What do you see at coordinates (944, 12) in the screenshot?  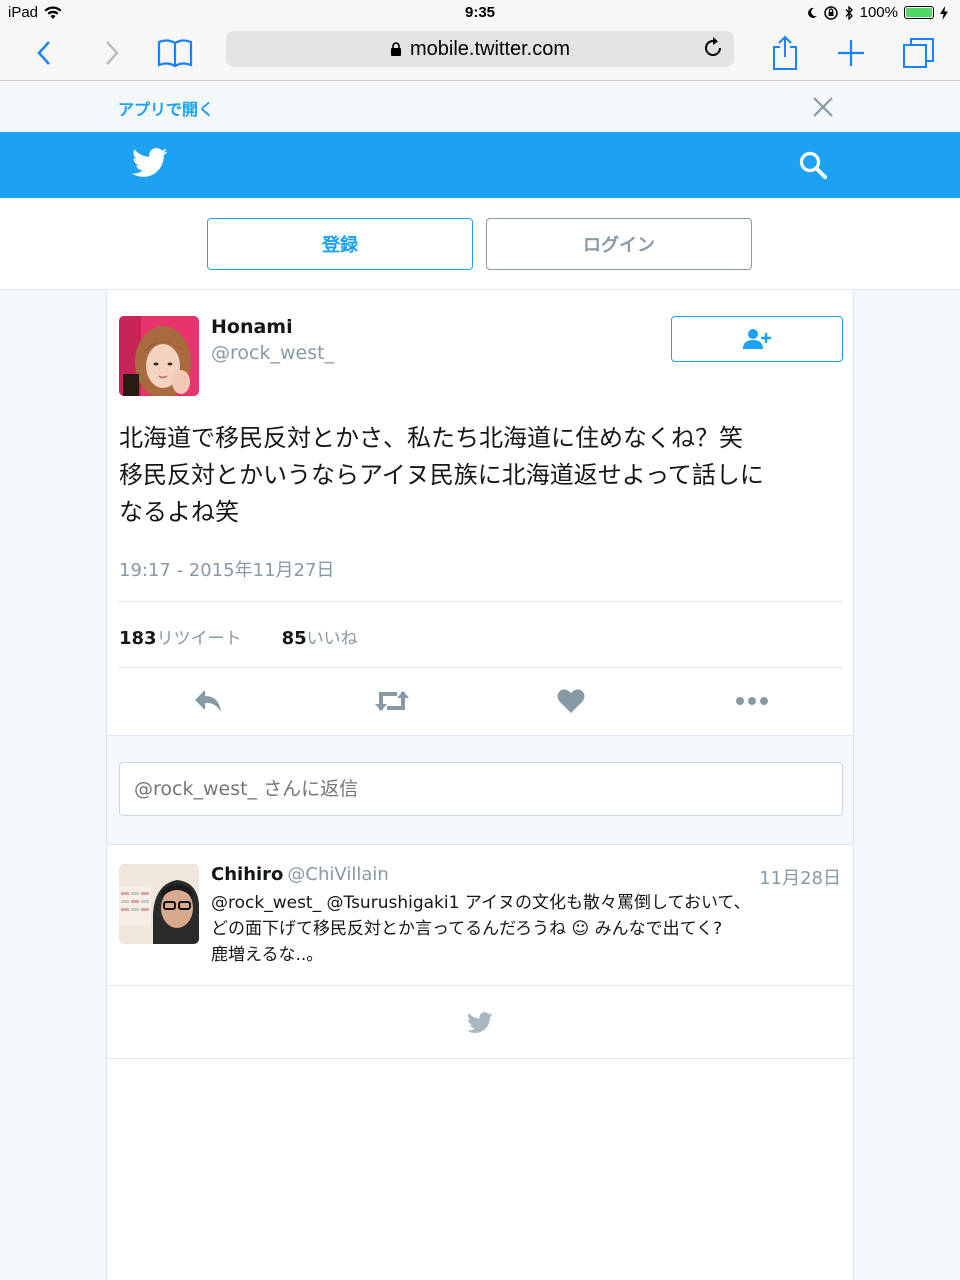 I see `charging-icon` at bounding box center [944, 12].